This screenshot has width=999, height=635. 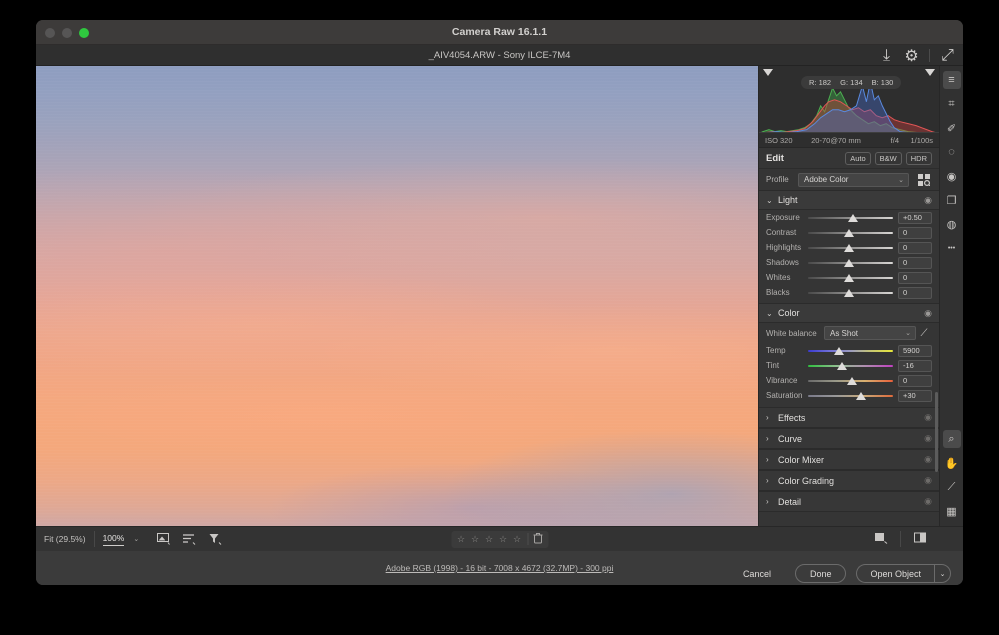 What do you see at coordinates (853, 179) in the screenshot?
I see `profile-select: Adobe Color ⌄` at bounding box center [853, 179].